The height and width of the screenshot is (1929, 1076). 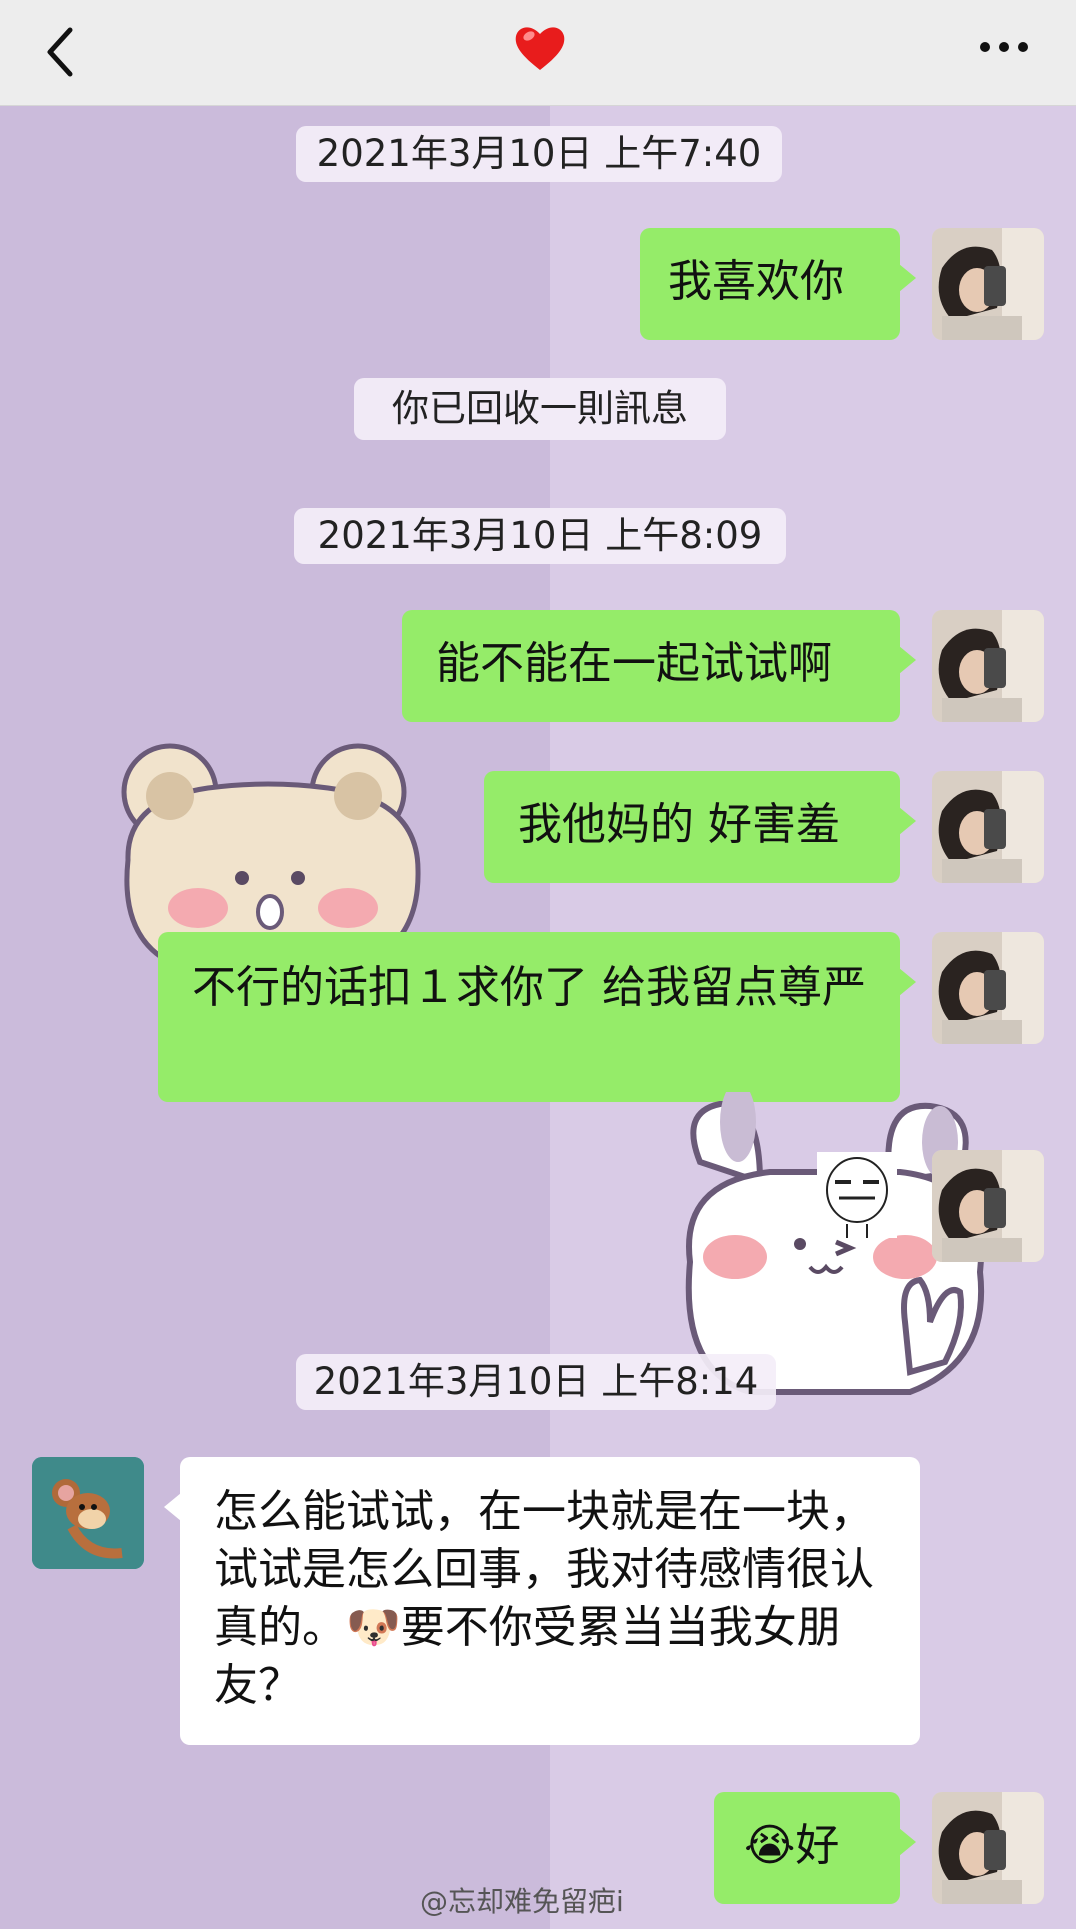 What do you see at coordinates (540, 48) in the screenshot?
I see `heart-icon` at bounding box center [540, 48].